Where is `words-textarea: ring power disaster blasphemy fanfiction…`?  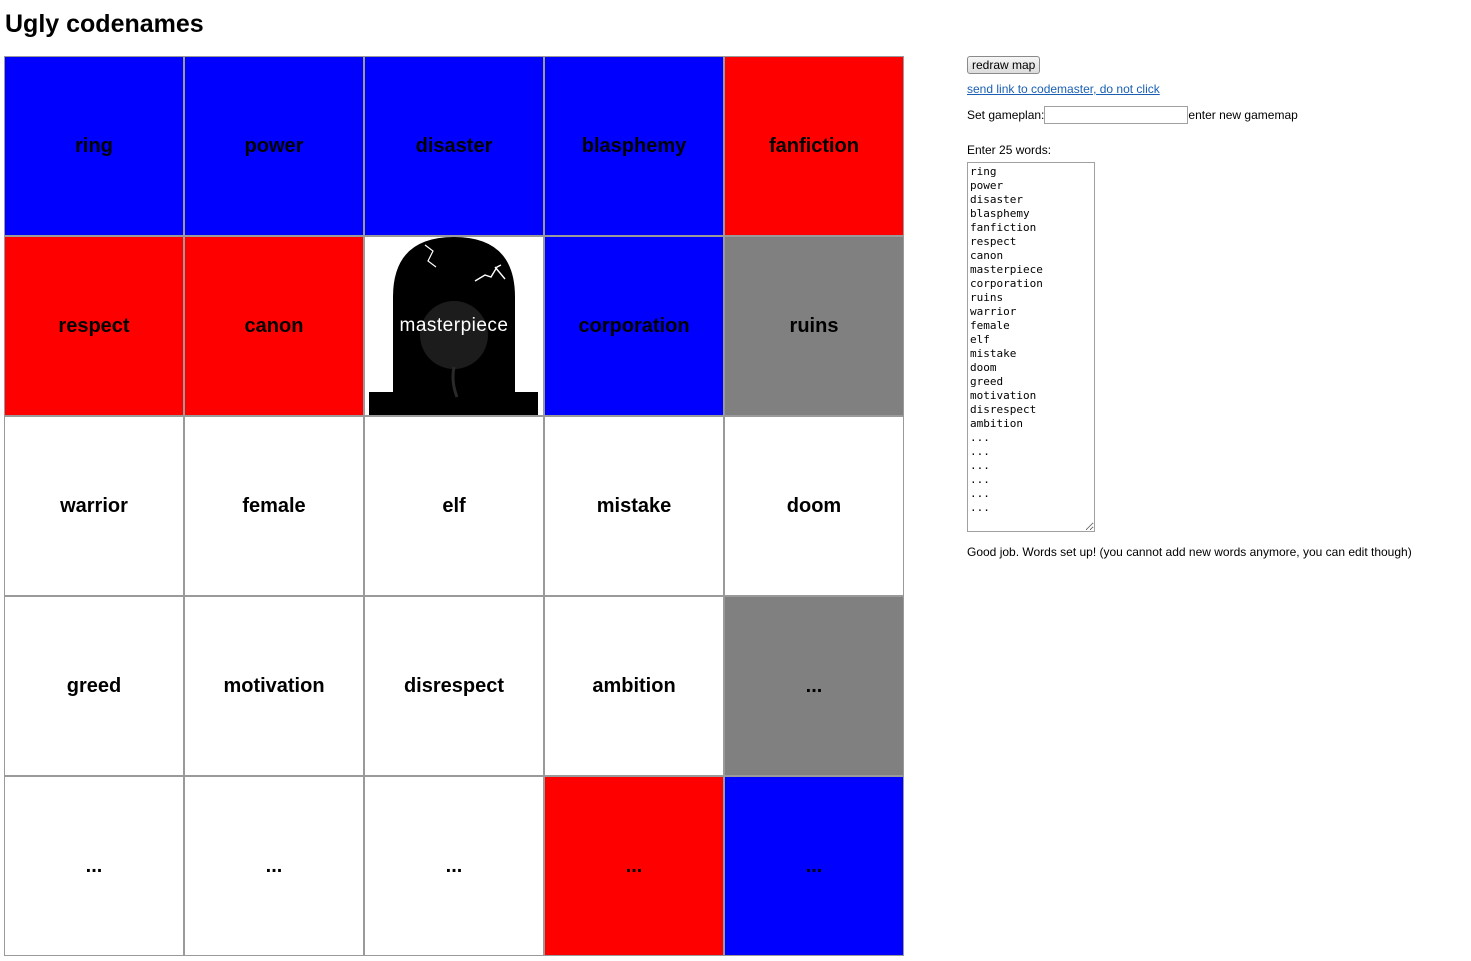
words-textarea: ring power disaster blasphemy fanfiction… is located at coordinates (1031, 347).